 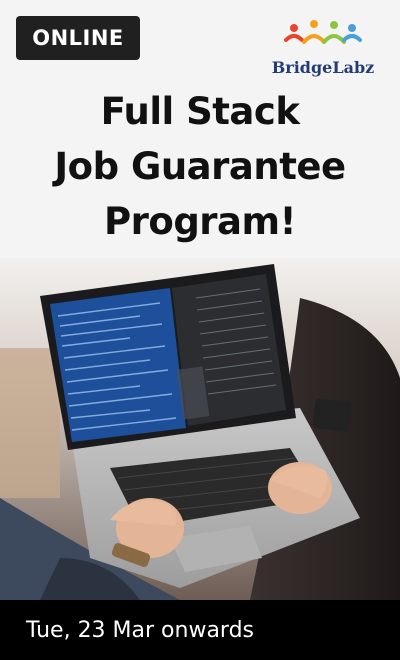 What do you see at coordinates (323, 49) in the screenshot?
I see `bridgelabz-logo: BridgeLabz` at bounding box center [323, 49].